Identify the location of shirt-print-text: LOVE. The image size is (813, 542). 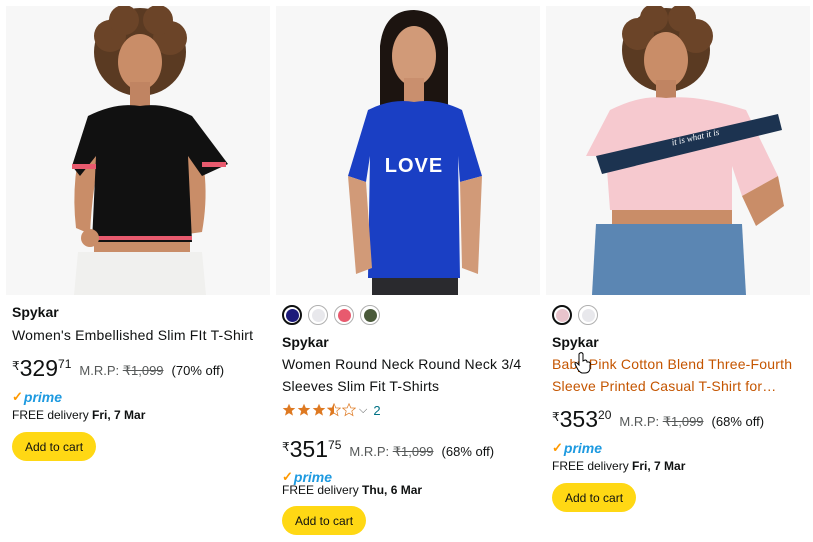
(414, 166).